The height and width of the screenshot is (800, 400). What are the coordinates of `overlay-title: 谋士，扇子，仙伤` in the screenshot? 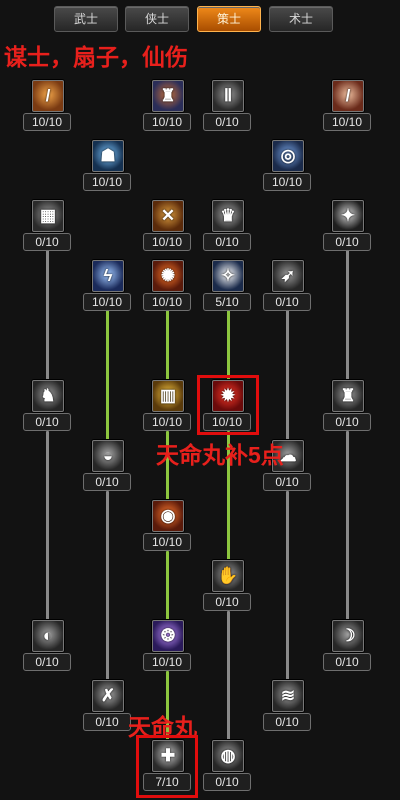 It's located at (96, 57).